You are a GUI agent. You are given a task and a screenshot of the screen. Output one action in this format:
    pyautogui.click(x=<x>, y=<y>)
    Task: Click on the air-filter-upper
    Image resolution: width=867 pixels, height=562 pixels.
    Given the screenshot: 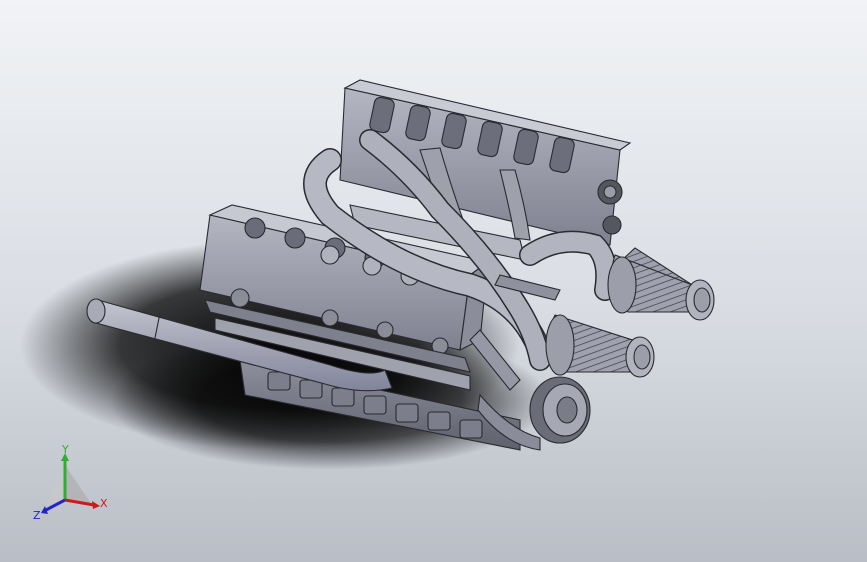 What is the action you would take?
    pyautogui.click(x=661, y=284)
    